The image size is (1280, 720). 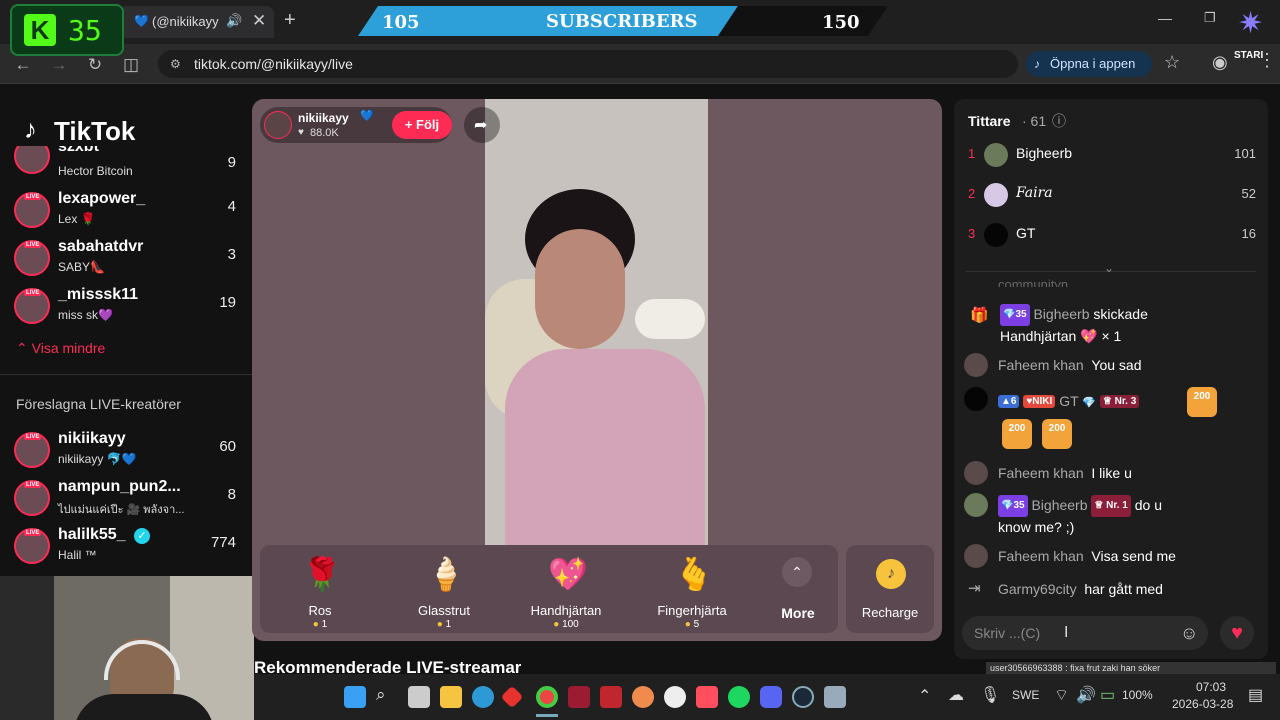 I want to click on recharge-button: ♪ Recharge, so click(x=890, y=589).